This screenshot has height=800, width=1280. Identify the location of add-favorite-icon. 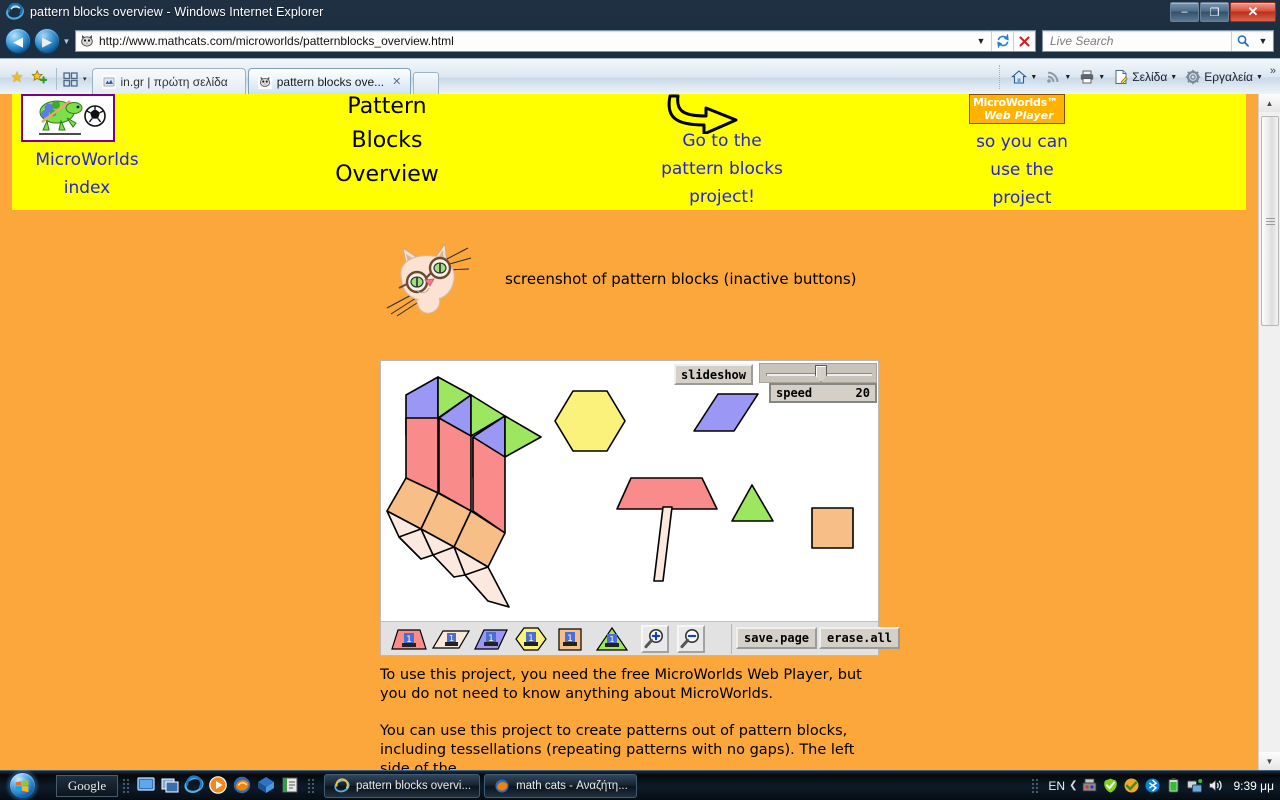
(39, 77).